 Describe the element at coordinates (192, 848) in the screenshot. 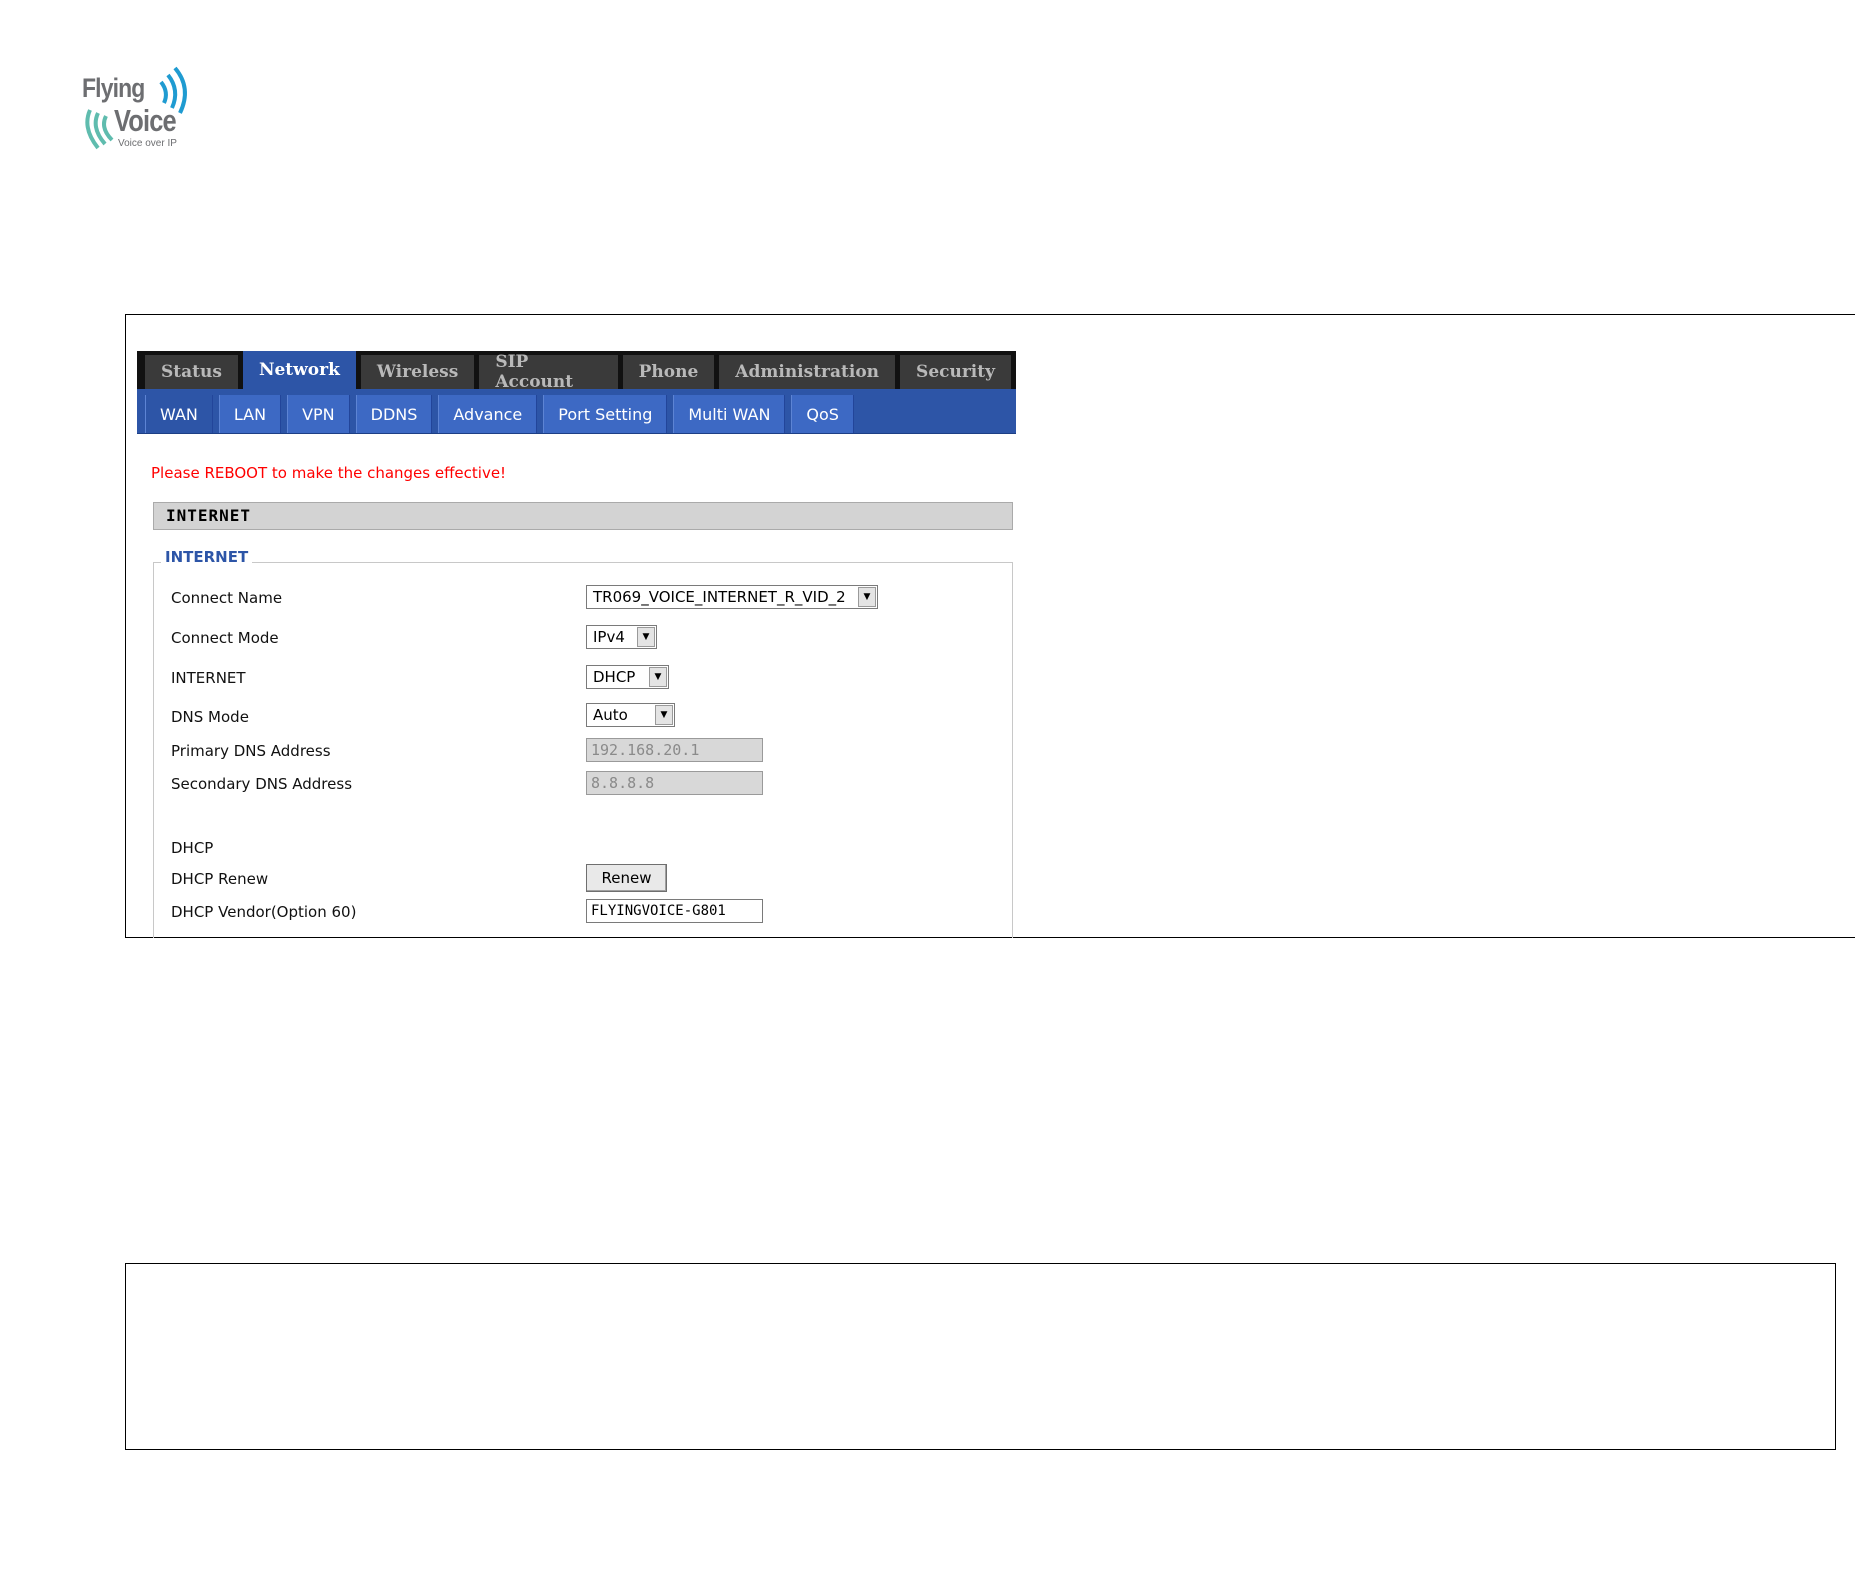

I see `dhcp-heading: DHCP` at that location.